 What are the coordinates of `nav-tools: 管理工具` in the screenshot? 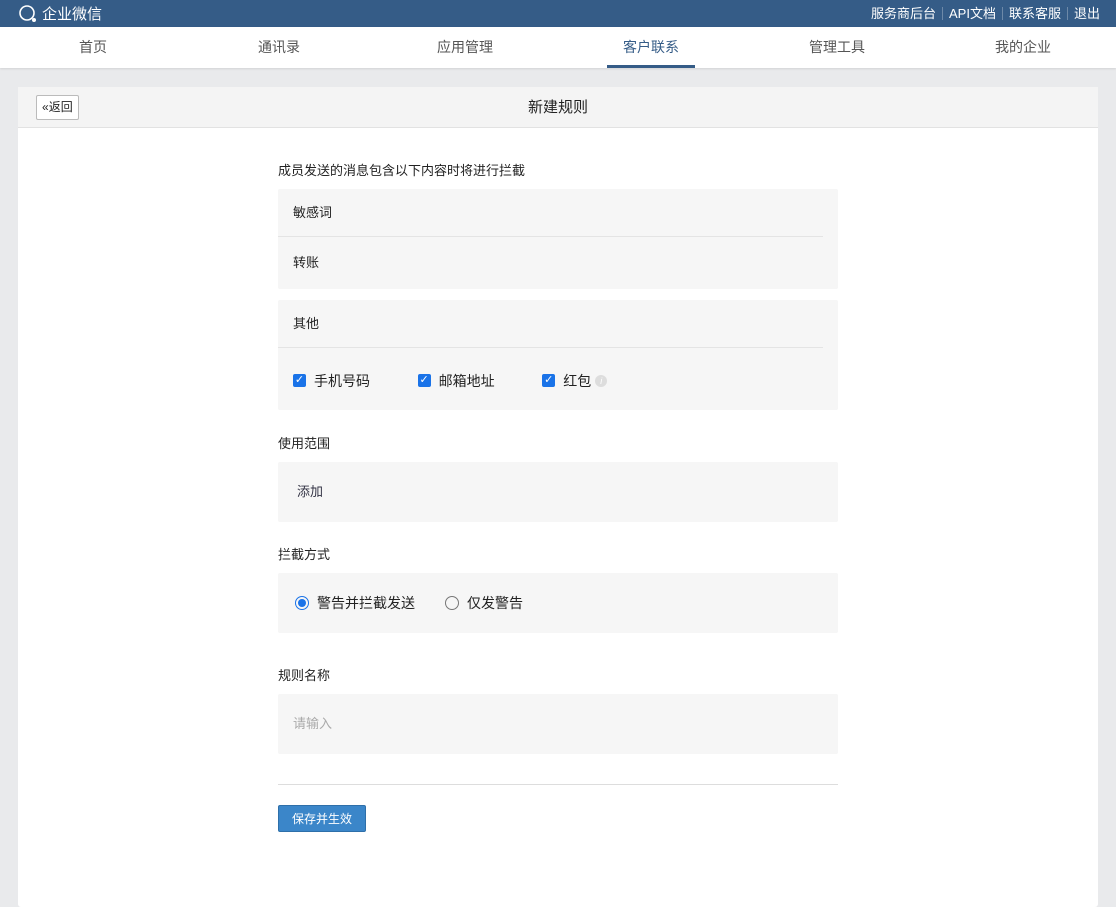 It's located at (837, 47).